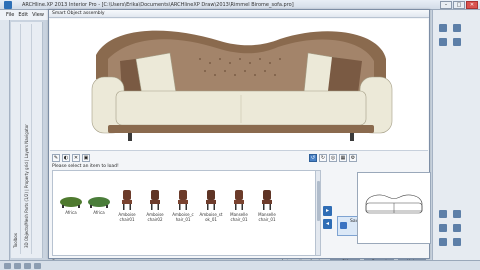 This screenshot has width=480, height=270. I want to click on menu-bar: File Edit View, so click(24, 15).